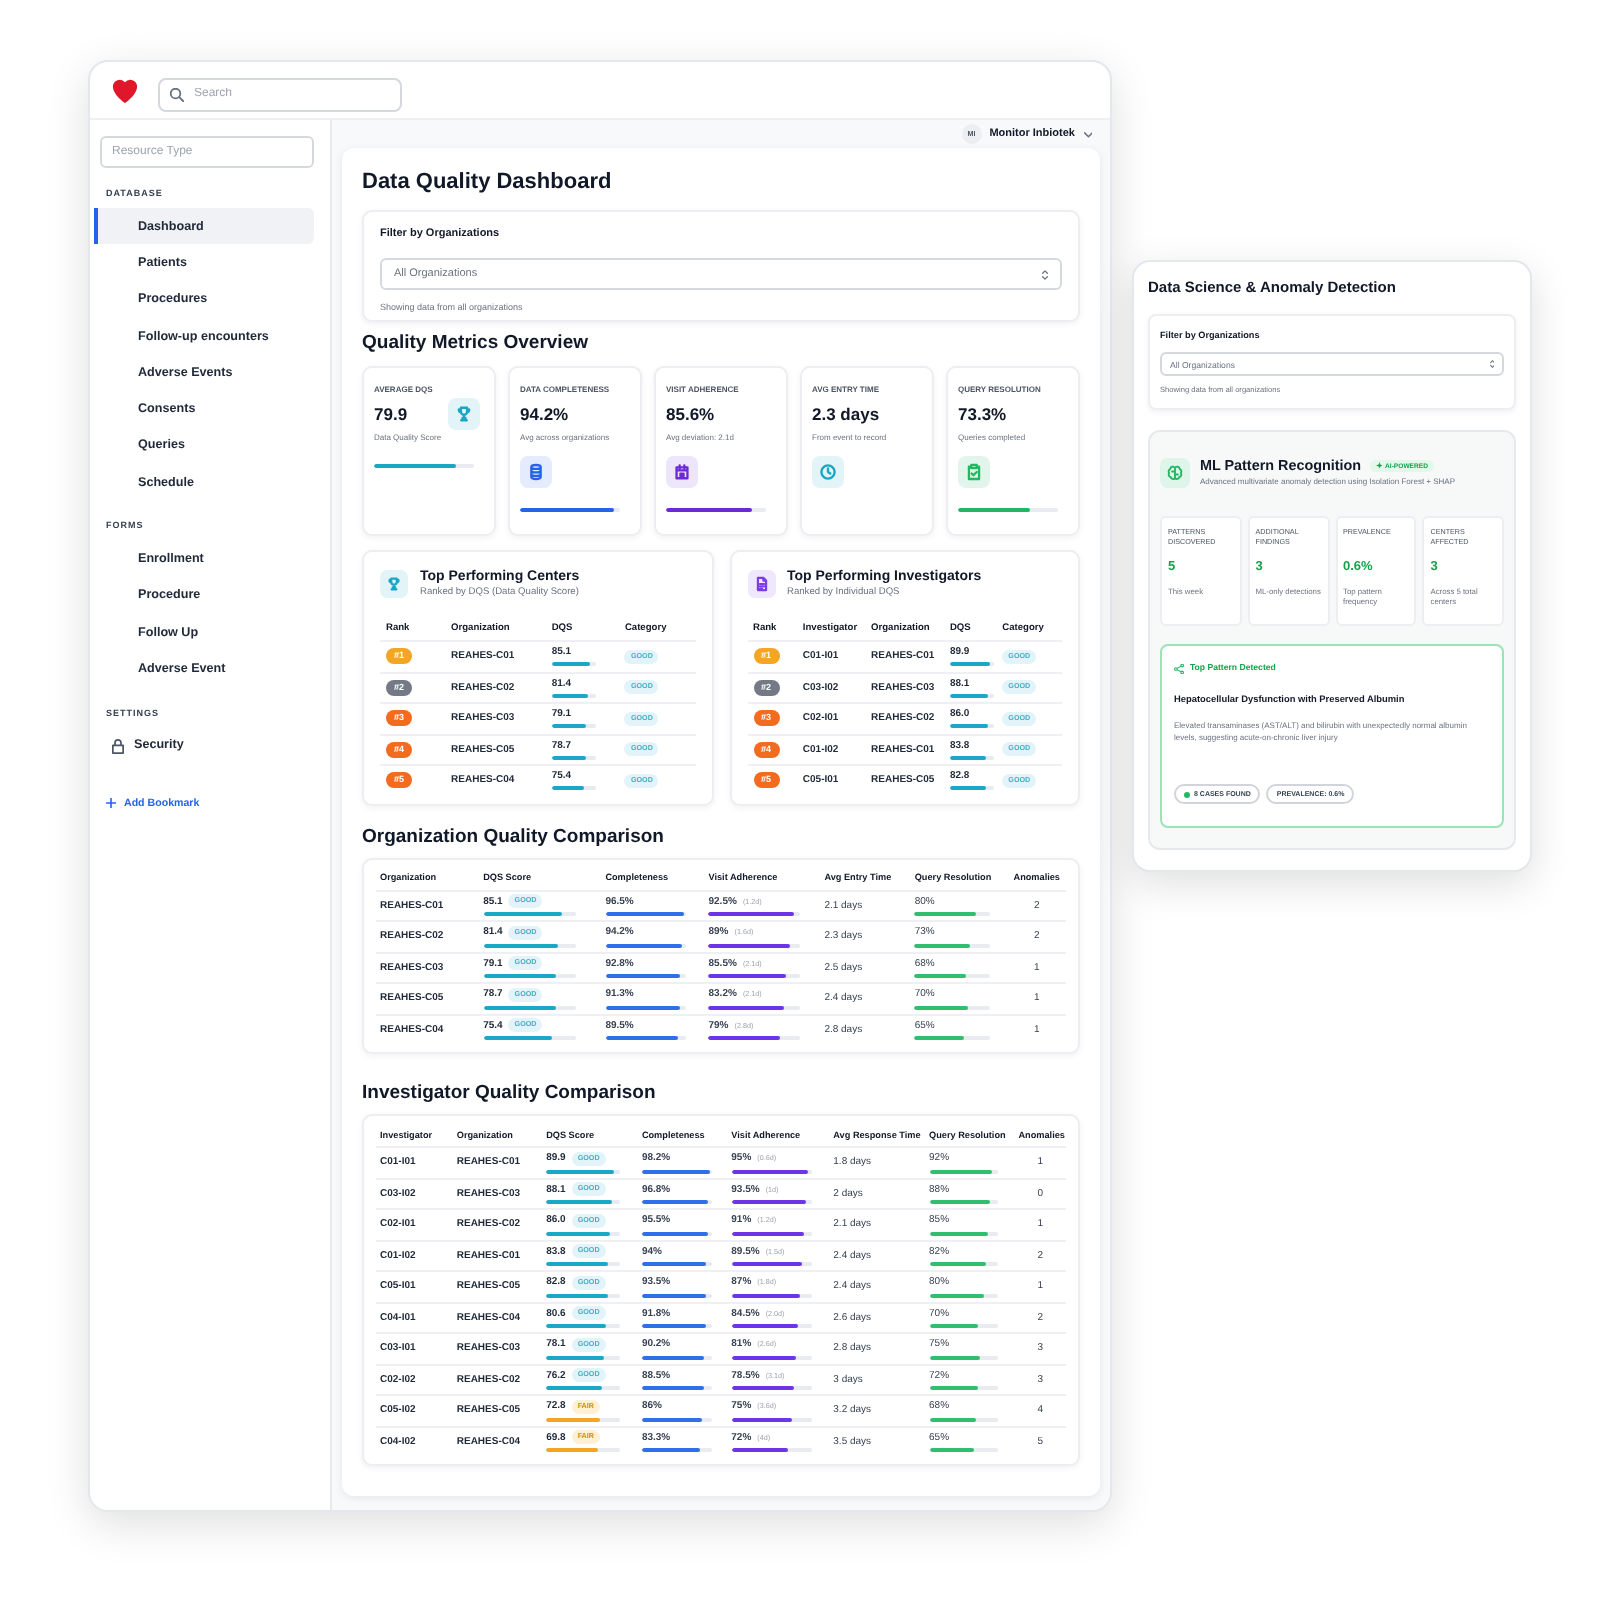  Describe the element at coordinates (125, 90) in the screenshot. I see `heart-logo-icon` at that location.